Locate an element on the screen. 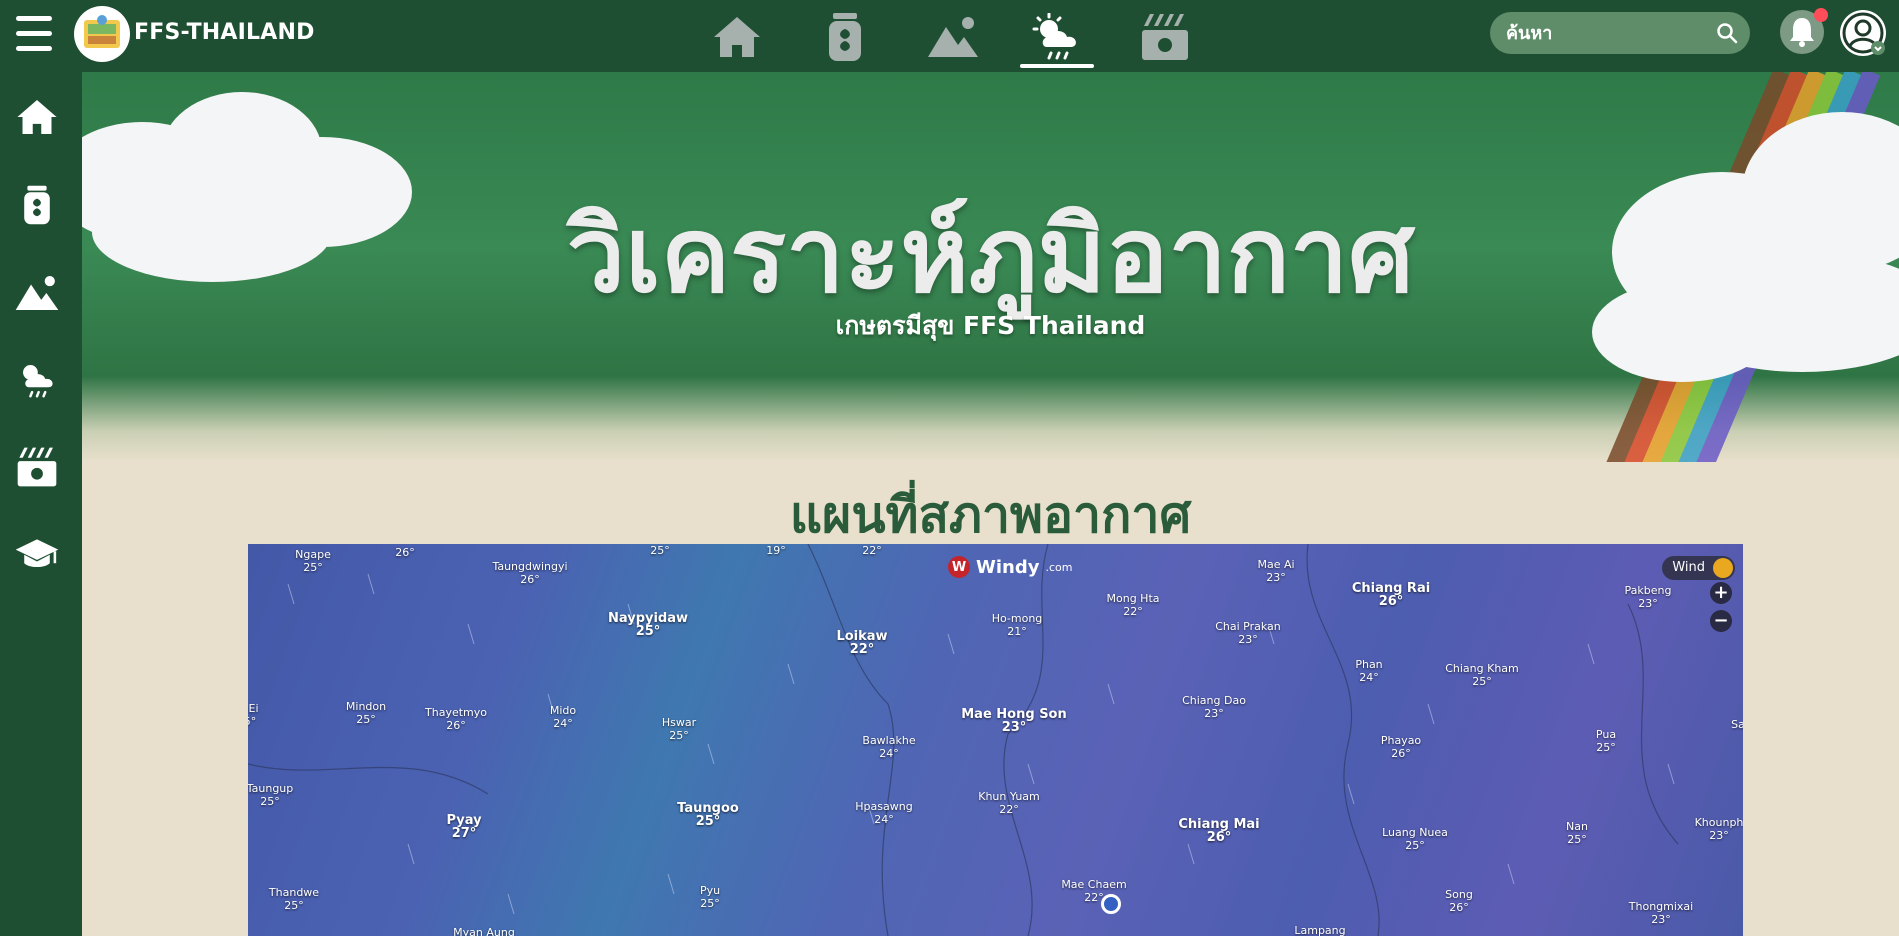 This screenshot has height=936, width=1899. search-input is located at coordinates (1606, 33).